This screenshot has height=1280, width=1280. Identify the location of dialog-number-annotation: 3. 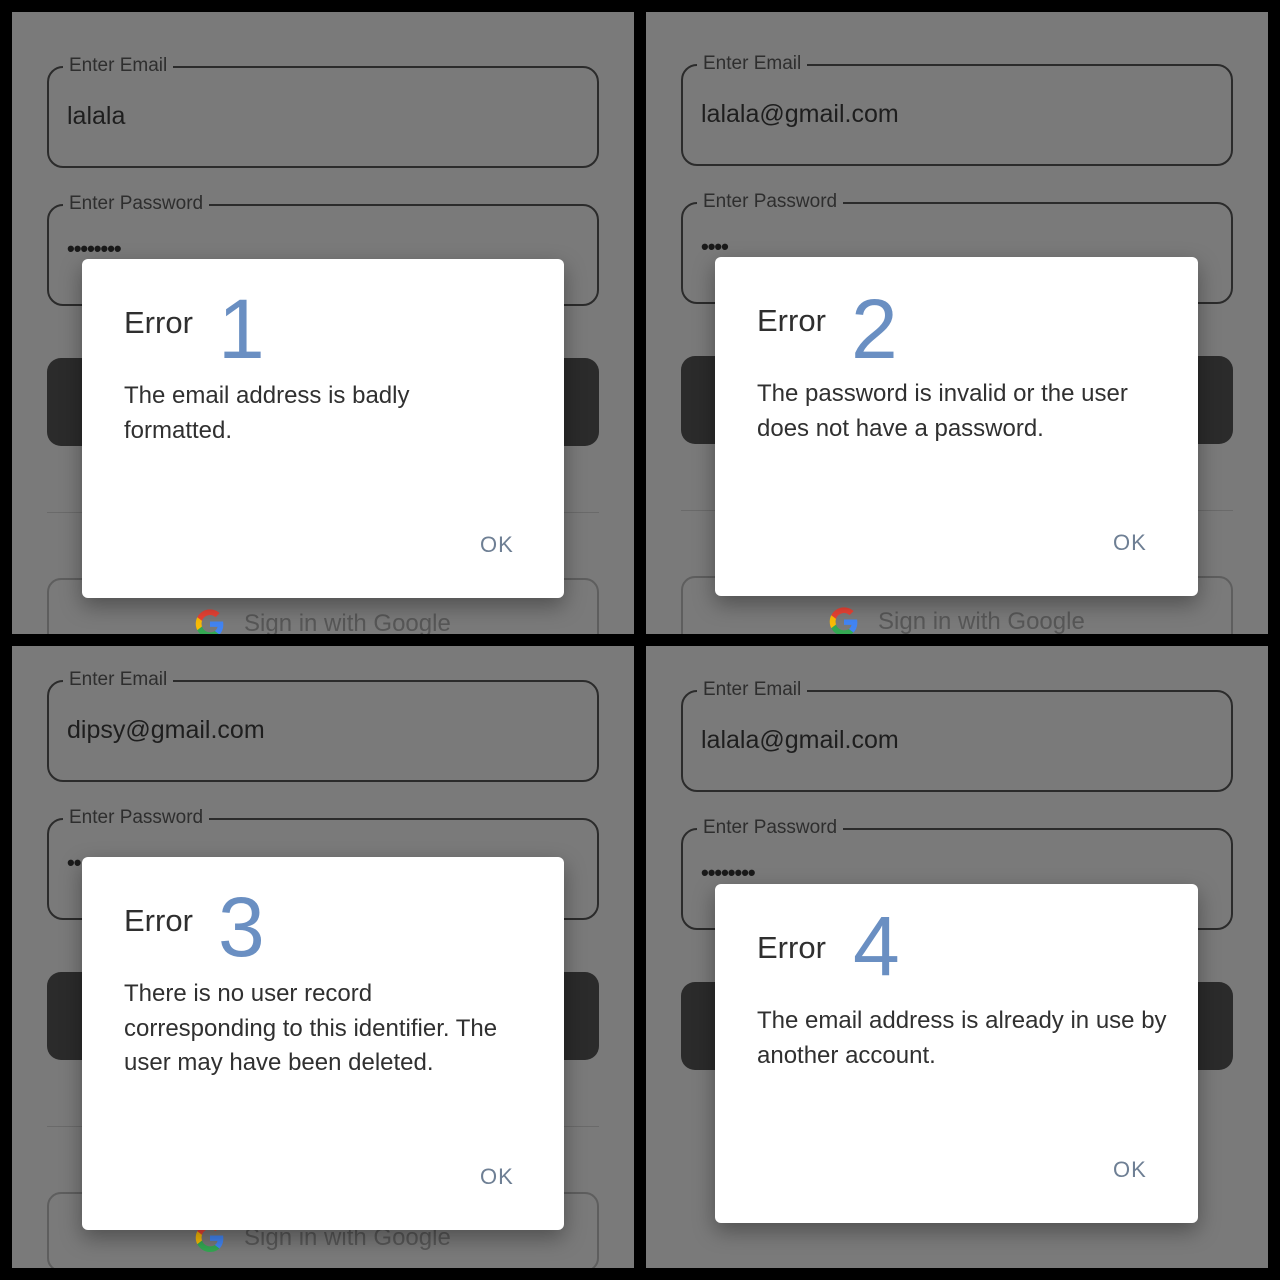
(241, 927).